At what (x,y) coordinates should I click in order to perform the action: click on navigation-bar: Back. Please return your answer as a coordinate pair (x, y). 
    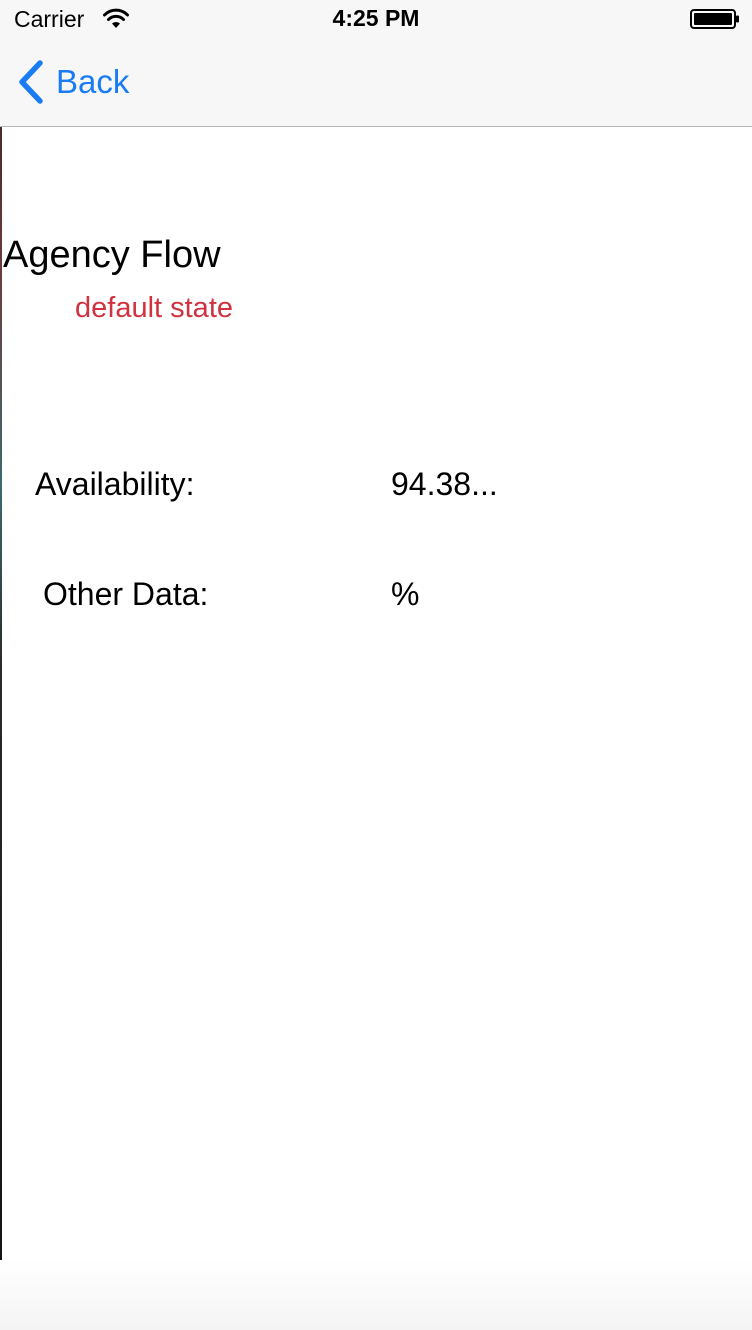
    Looking at the image, I should click on (376, 83).